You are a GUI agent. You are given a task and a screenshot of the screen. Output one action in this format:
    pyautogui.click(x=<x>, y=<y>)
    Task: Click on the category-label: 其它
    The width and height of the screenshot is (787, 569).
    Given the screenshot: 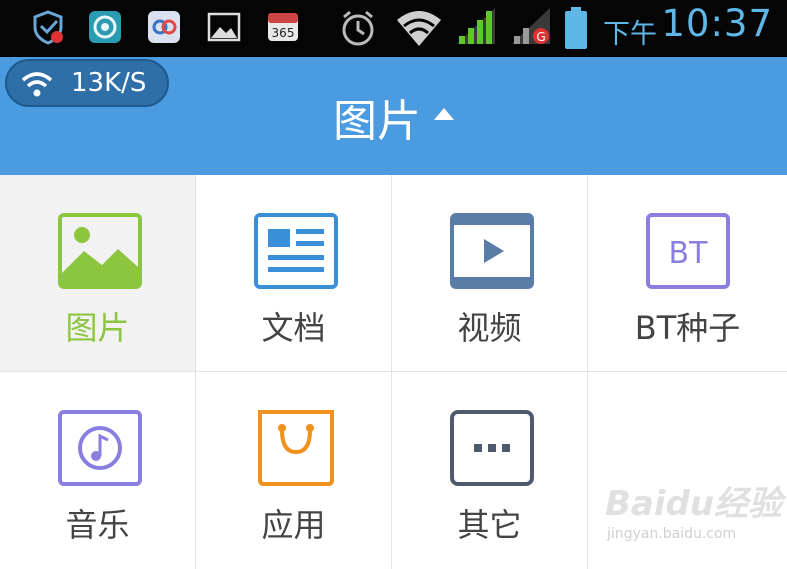 What is the action you would take?
    pyautogui.click(x=489, y=525)
    